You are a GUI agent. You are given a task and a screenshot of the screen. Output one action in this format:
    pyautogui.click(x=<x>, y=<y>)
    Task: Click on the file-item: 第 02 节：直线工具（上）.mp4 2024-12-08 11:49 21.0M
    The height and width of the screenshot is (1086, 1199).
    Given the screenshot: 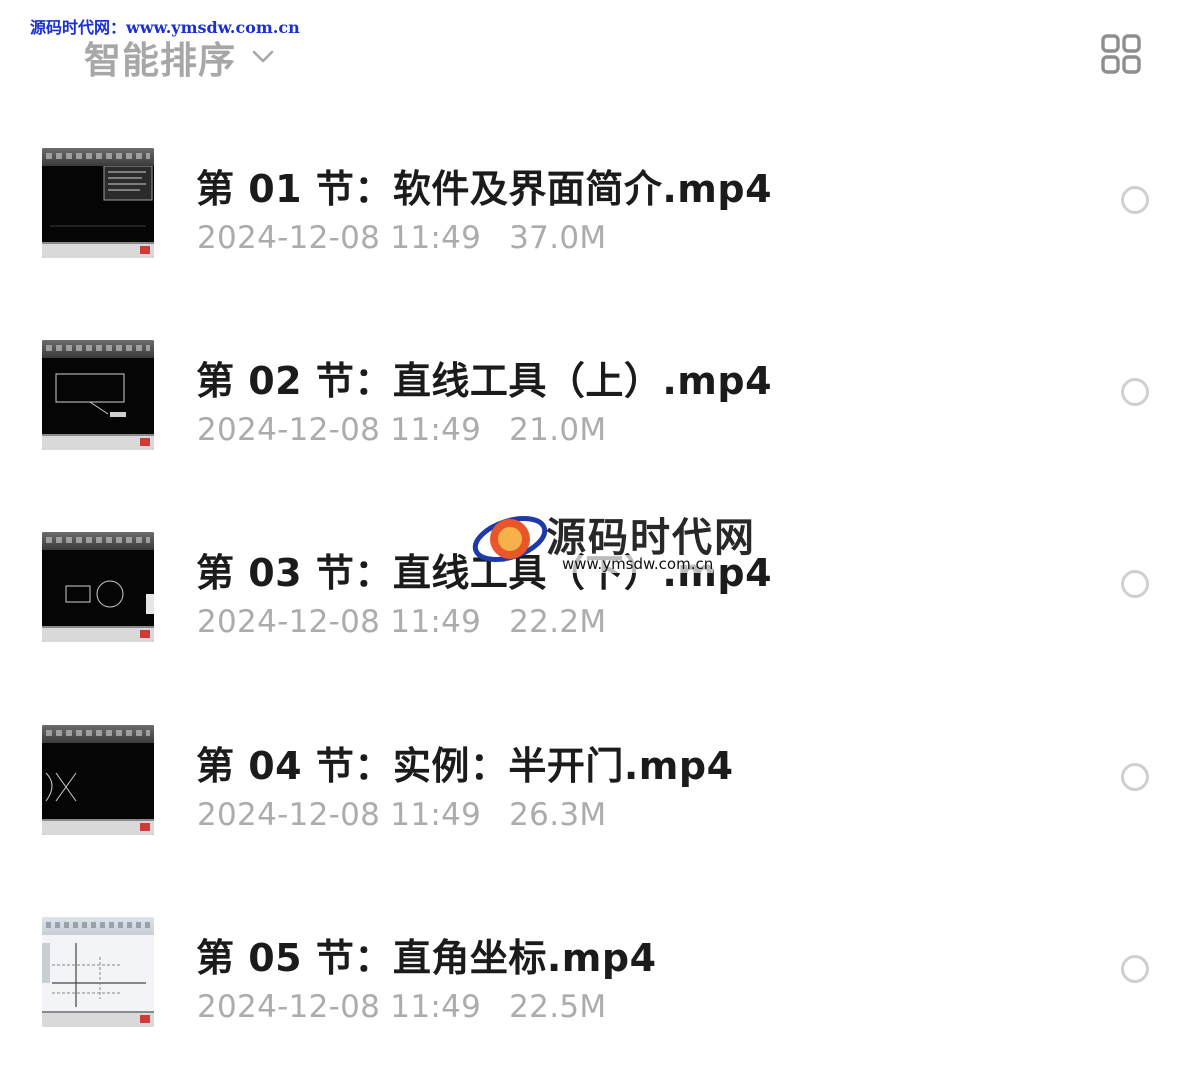 What is the action you would take?
    pyautogui.click(x=599, y=410)
    